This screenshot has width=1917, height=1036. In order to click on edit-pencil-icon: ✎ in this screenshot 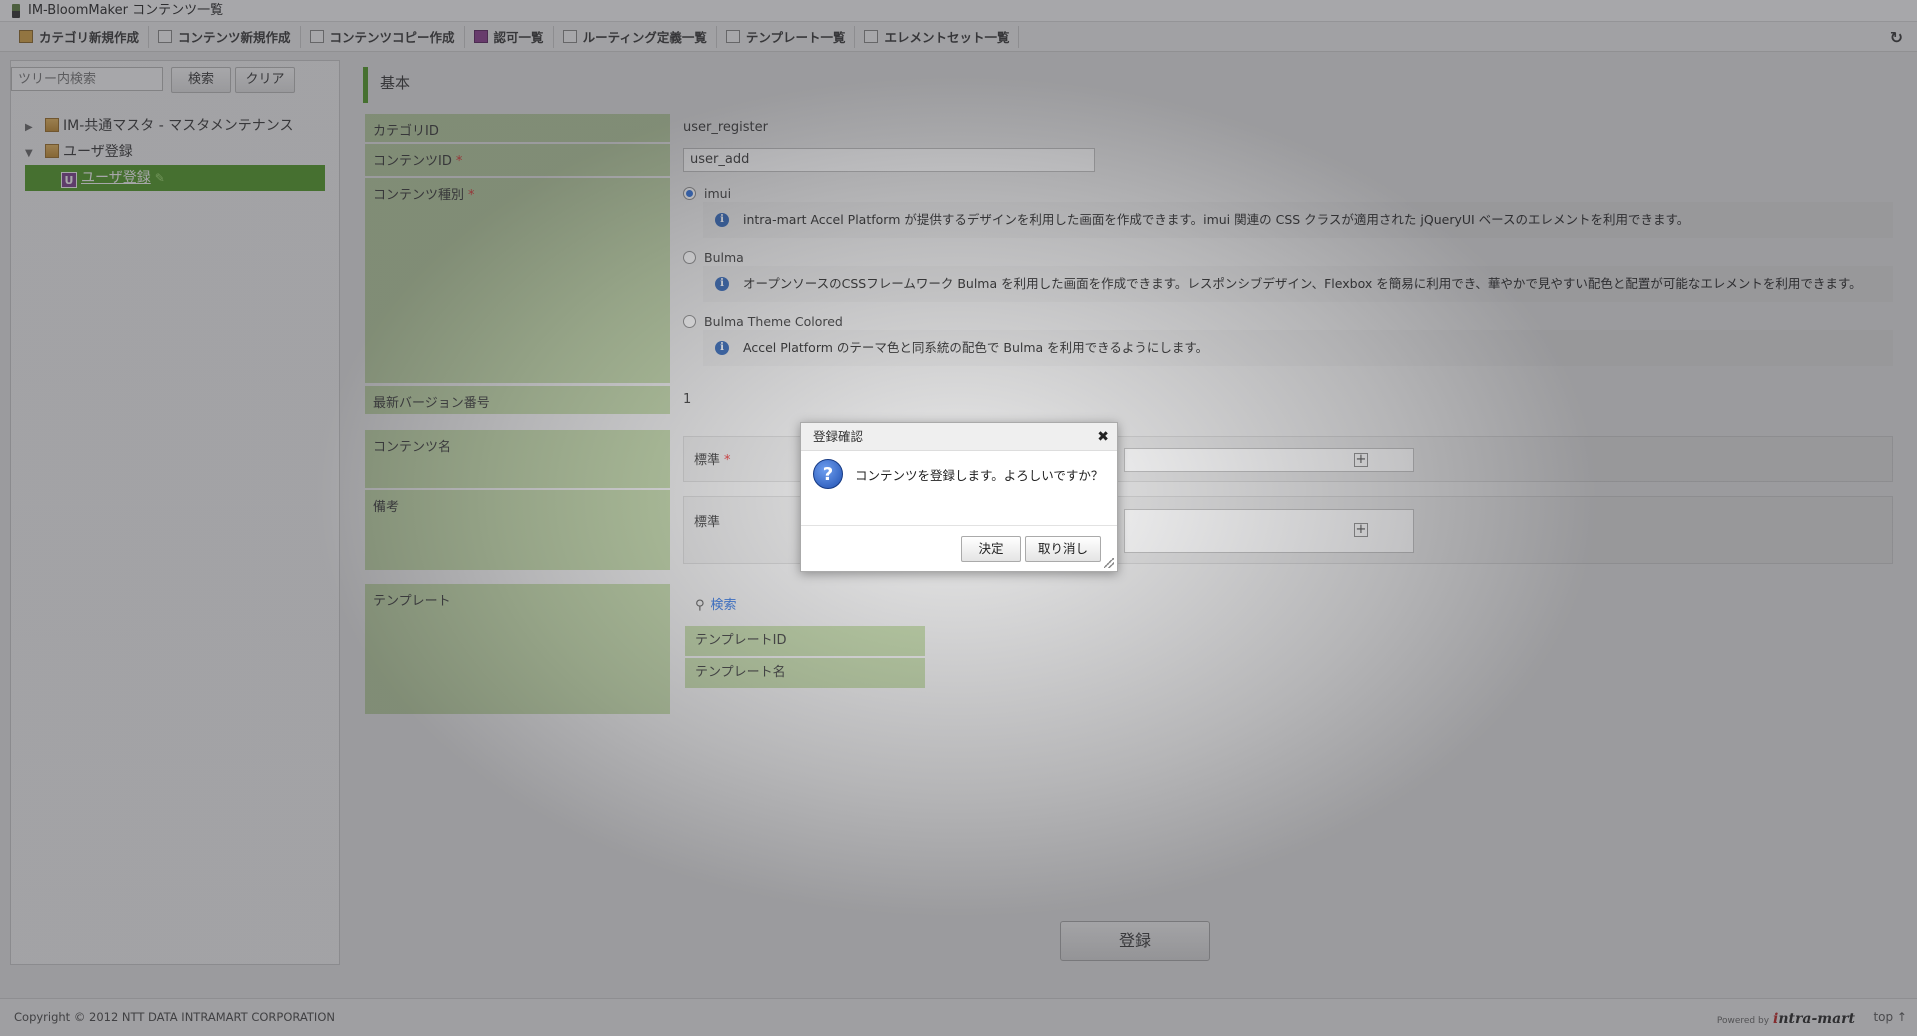, I will do `click(159, 178)`.